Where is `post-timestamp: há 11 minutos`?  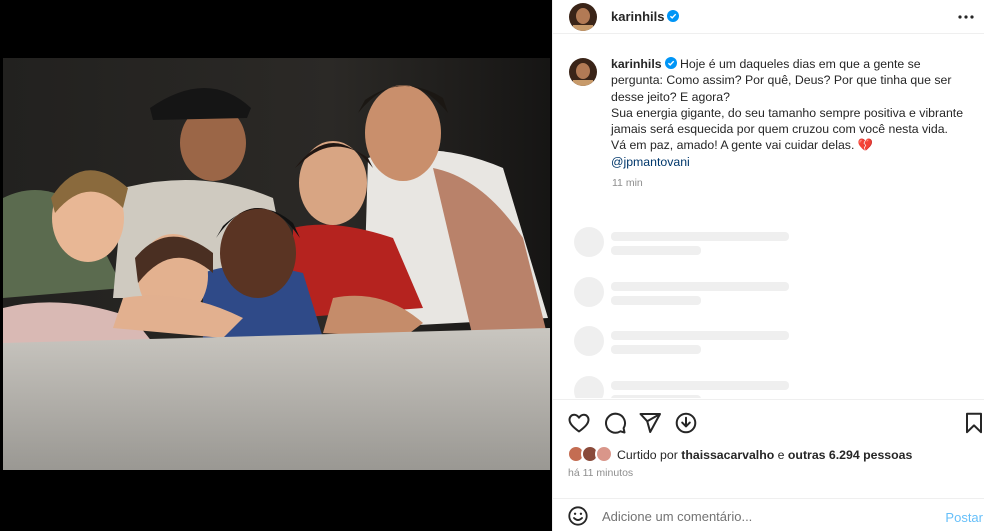 post-timestamp: há 11 minutos is located at coordinates (600, 473).